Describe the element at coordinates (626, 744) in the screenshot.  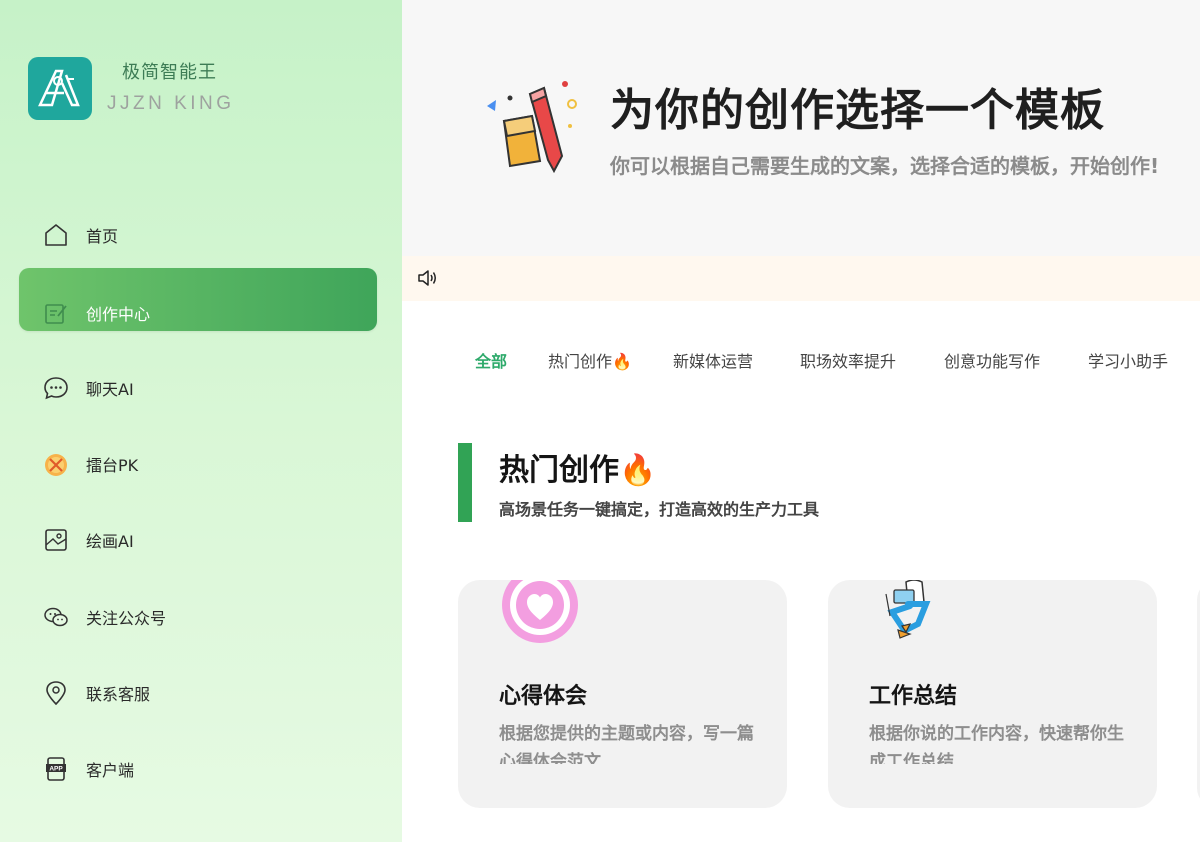
I see `card-description: 根据您提供的主题或内容，写一篇心得体会范文` at that location.